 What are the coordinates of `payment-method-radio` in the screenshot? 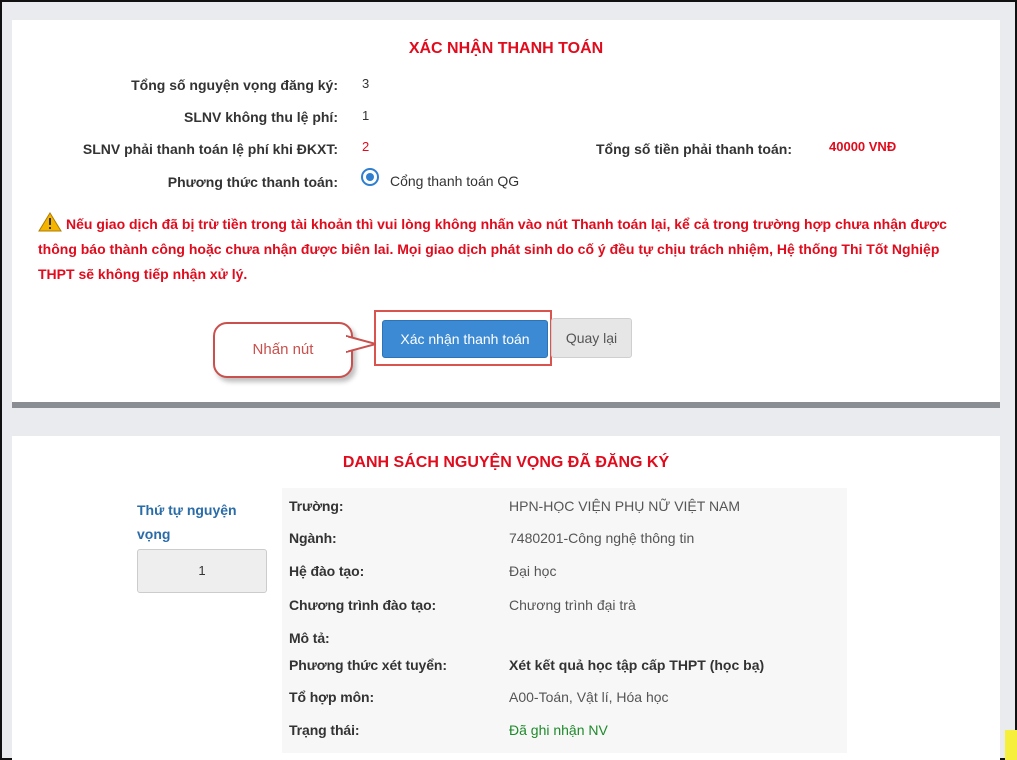 It's located at (370, 177).